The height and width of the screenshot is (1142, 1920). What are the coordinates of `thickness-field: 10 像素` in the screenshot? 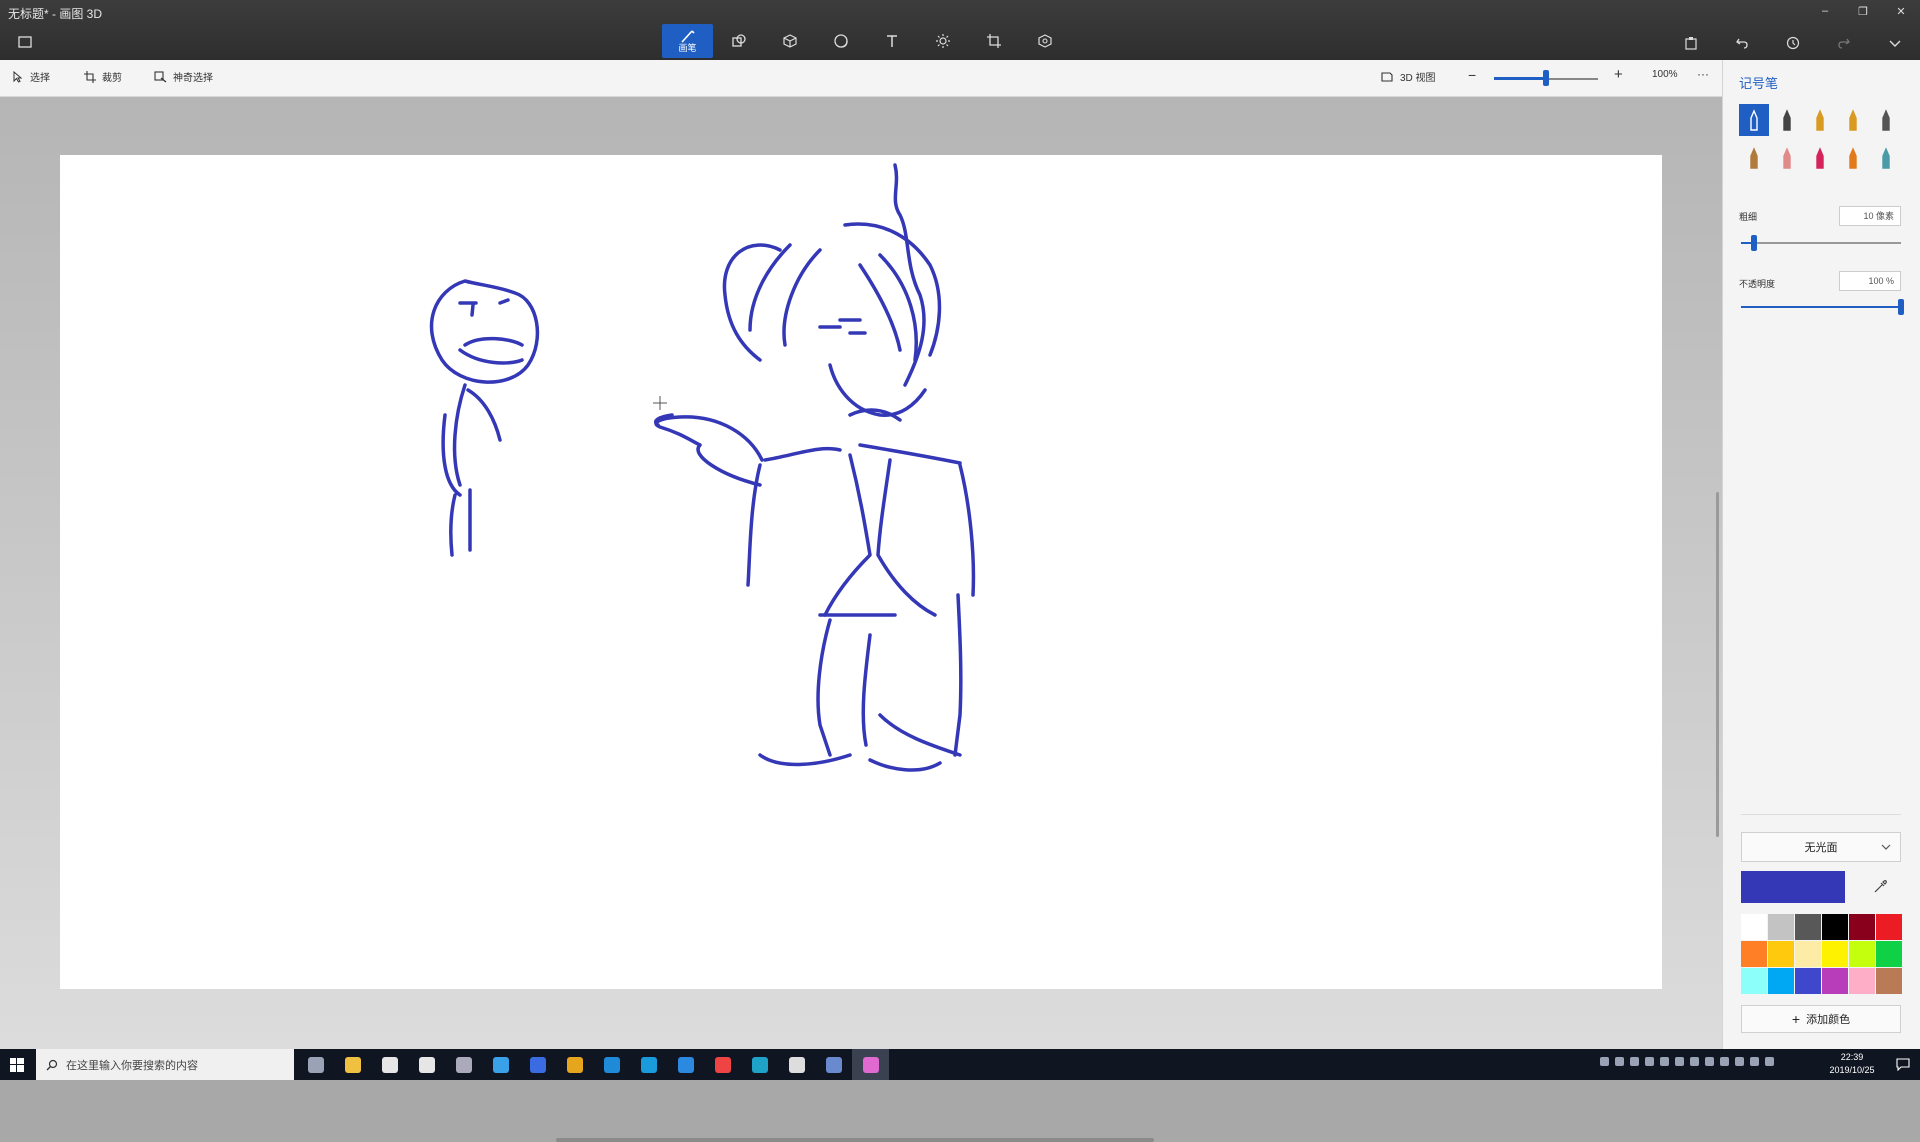 It's located at (1870, 216).